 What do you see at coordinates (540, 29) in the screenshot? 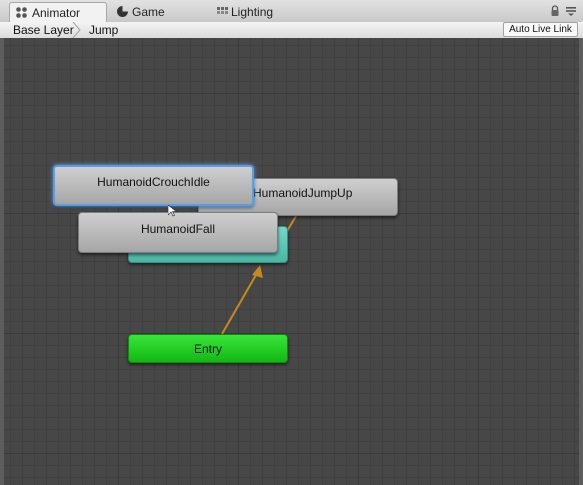
I see `auto-live-link-button: Auto Live Link` at bounding box center [540, 29].